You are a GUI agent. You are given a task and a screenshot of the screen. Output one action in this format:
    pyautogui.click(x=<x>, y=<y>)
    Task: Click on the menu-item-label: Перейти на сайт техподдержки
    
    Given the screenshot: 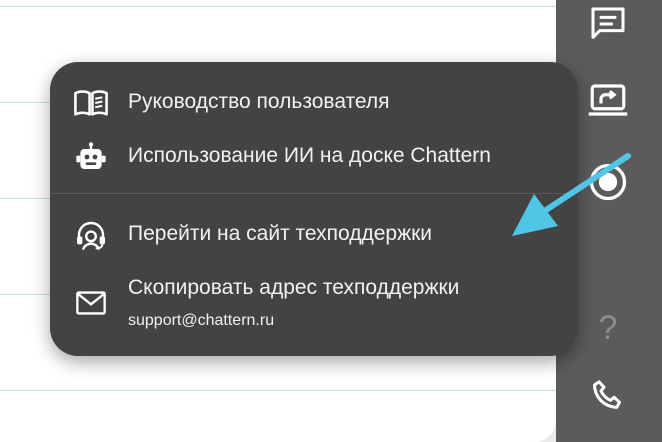 What is the action you would take?
    pyautogui.click(x=280, y=233)
    